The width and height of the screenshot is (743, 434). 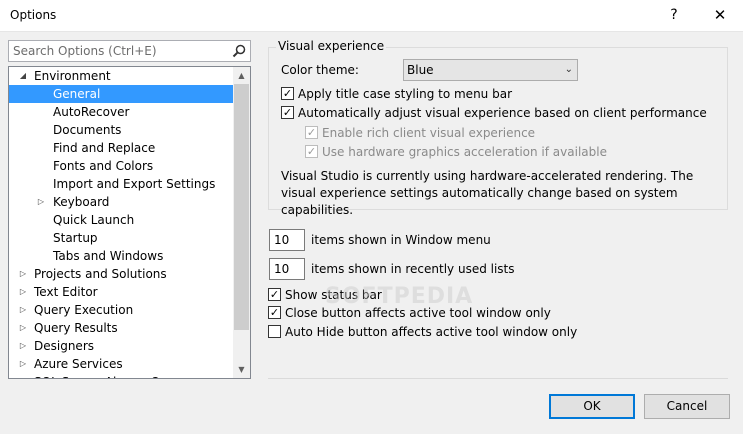 What do you see at coordinates (134, 184) in the screenshot?
I see `tree-item-label: Import and Export Settings` at bounding box center [134, 184].